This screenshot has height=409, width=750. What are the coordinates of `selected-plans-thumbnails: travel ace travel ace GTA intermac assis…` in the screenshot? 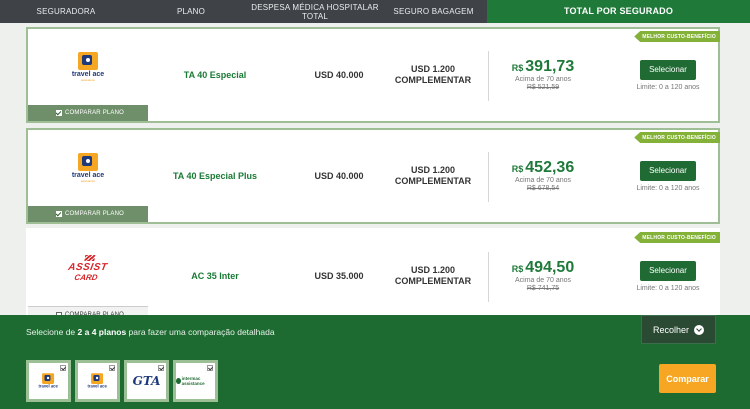 It's located at (122, 381).